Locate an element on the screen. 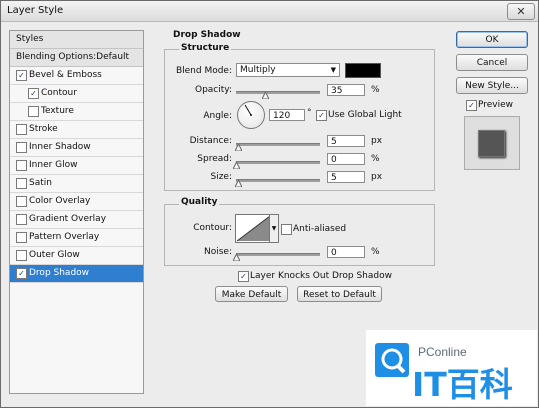 This screenshot has width=539, height=408. cancel-button: Cancel is located at coordinates (492, 62).